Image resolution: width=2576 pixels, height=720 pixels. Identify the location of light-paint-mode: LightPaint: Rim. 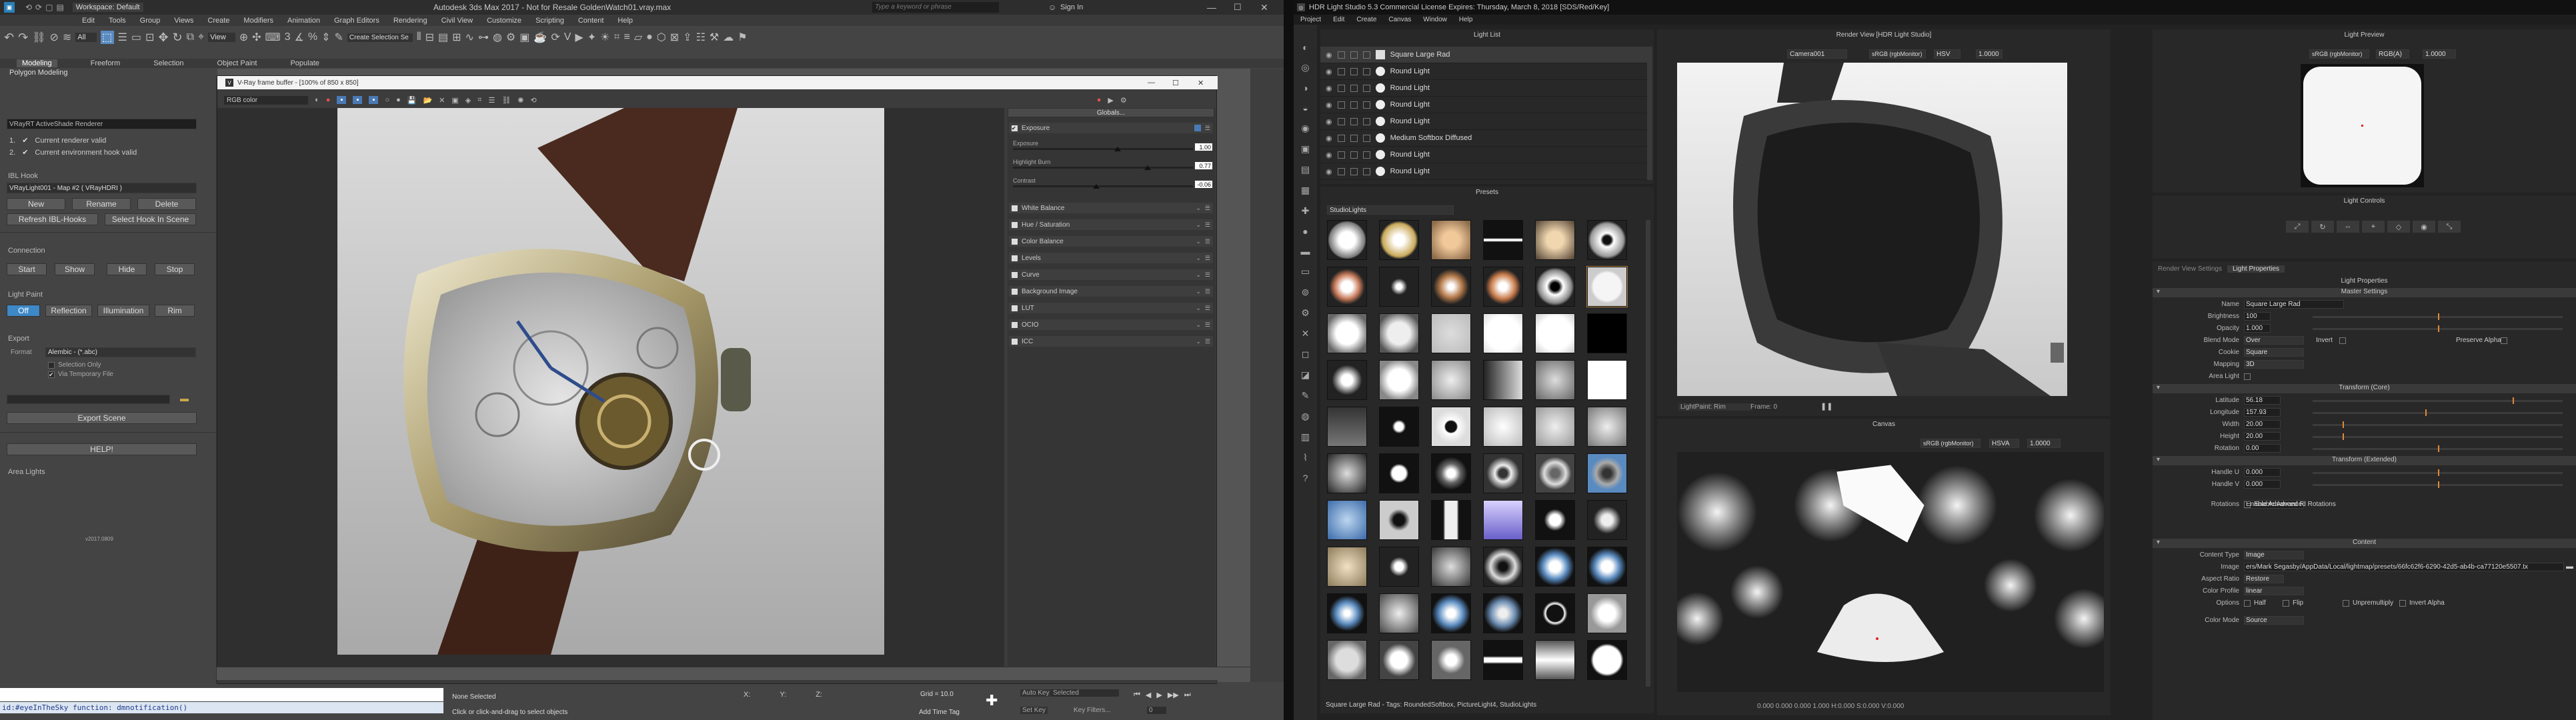
(1715, 407).